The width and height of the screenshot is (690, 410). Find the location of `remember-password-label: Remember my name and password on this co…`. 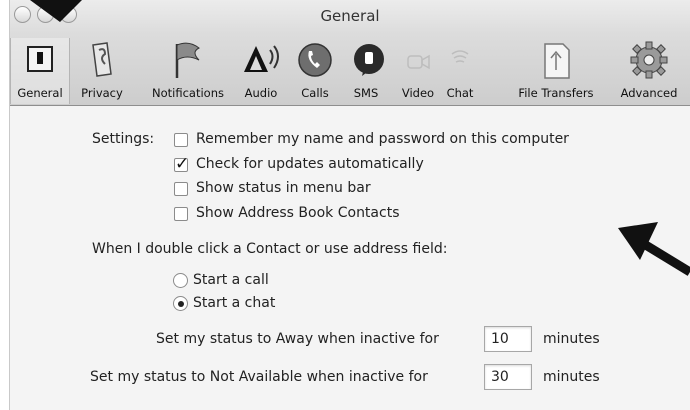

remember-password-label: Remember my name and password on this co… is located at coordinates (382, 139).